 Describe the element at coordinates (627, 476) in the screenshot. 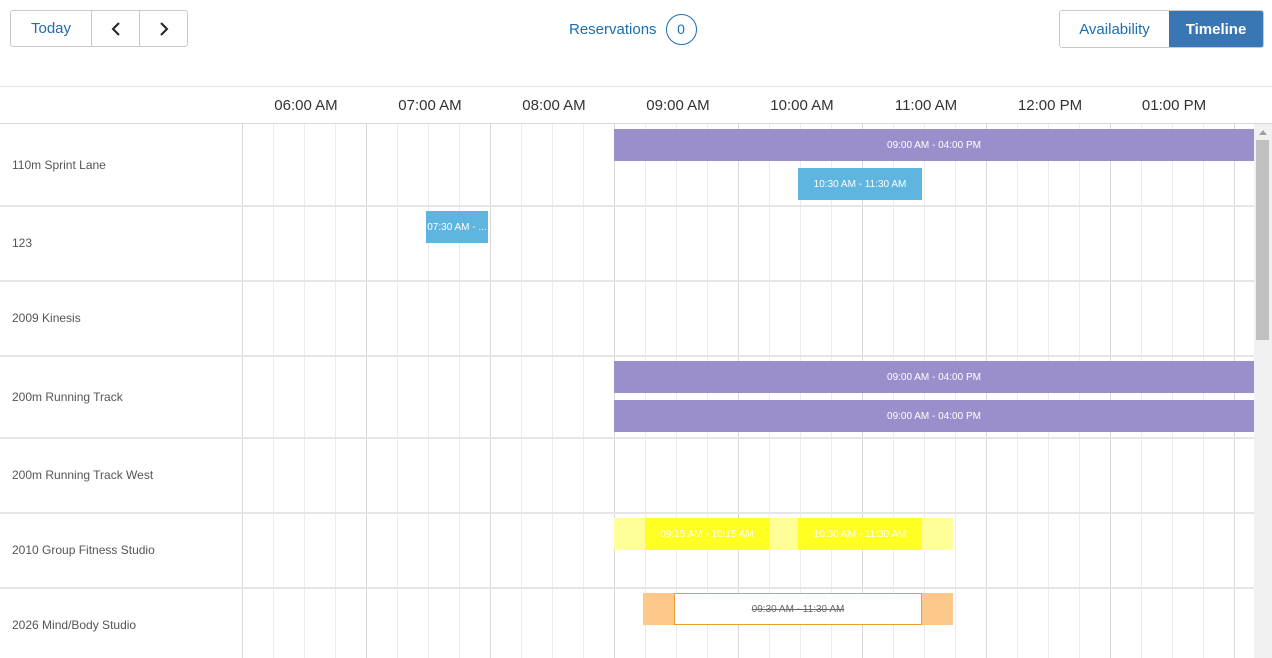

I see `resource-row: 200m Running Track West` at that location.